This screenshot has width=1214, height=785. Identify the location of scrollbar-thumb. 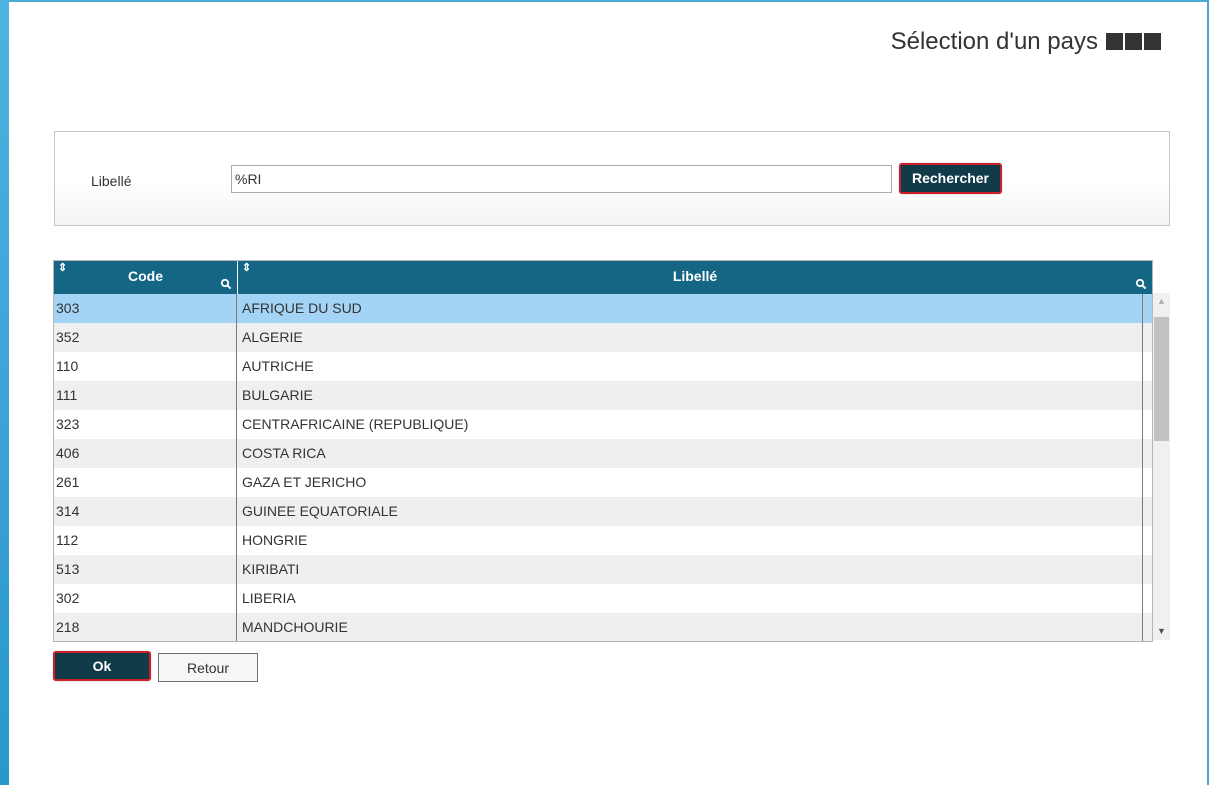
(1161, 379).